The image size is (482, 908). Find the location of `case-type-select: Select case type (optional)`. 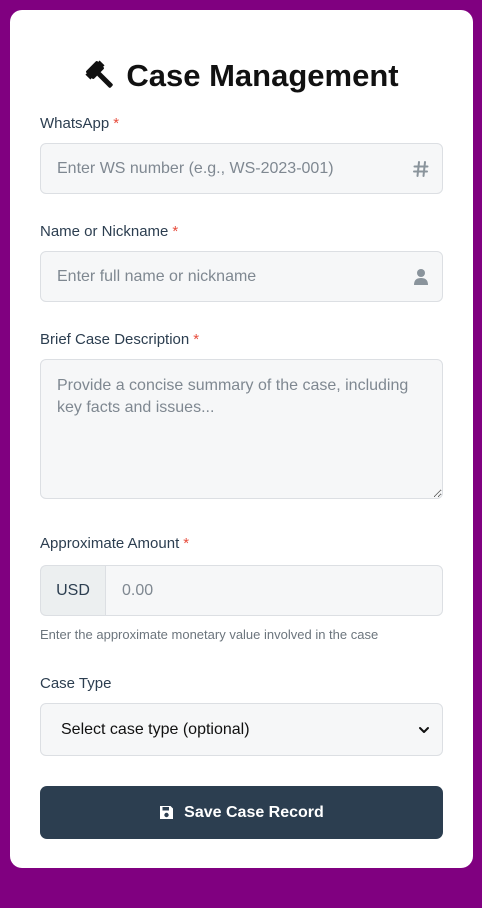

case-type-select: Select case type (optional) is located at coordinates (241, 729).